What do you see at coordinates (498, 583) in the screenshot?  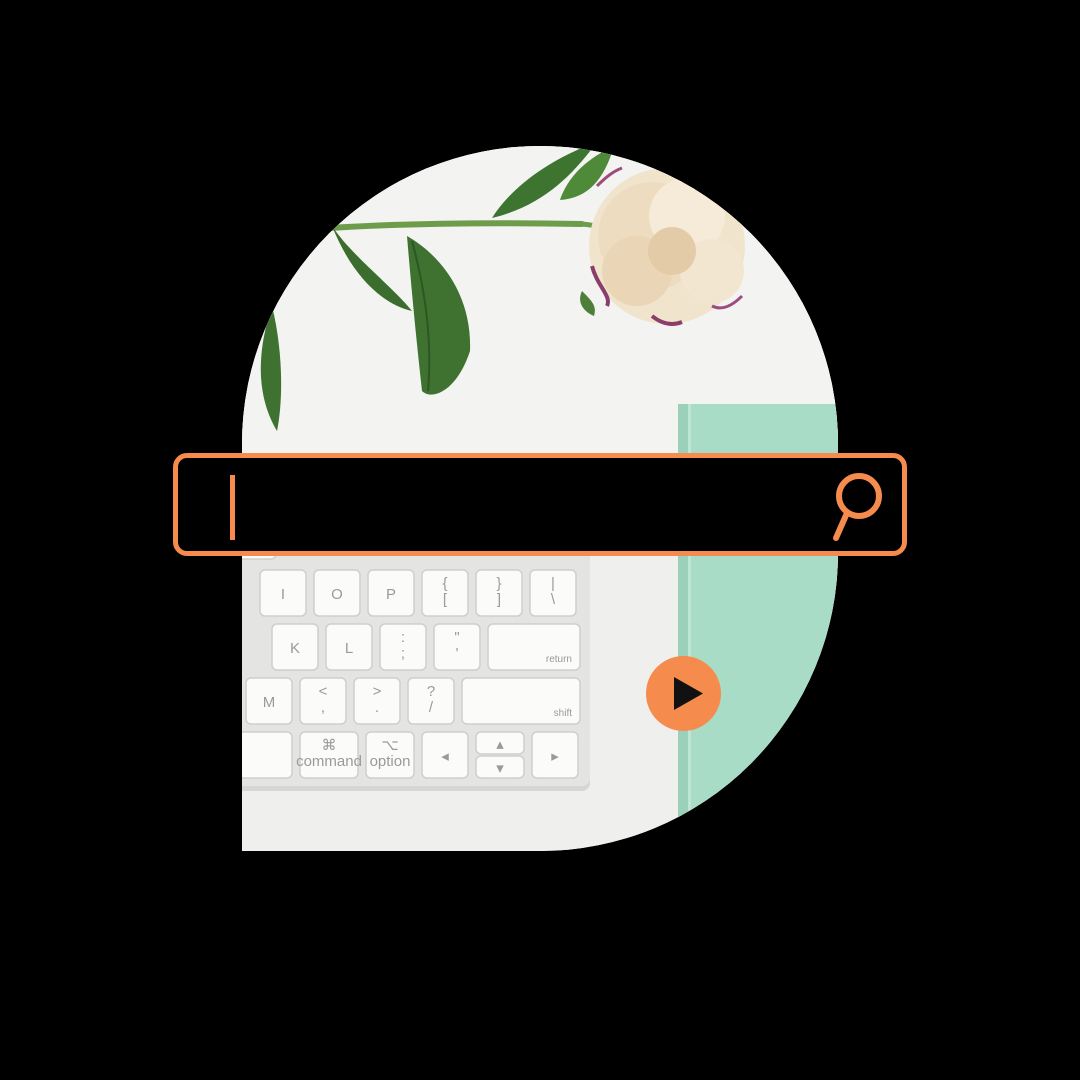 I see `key-row1-4-label: }` at bounding box center [498, 583].